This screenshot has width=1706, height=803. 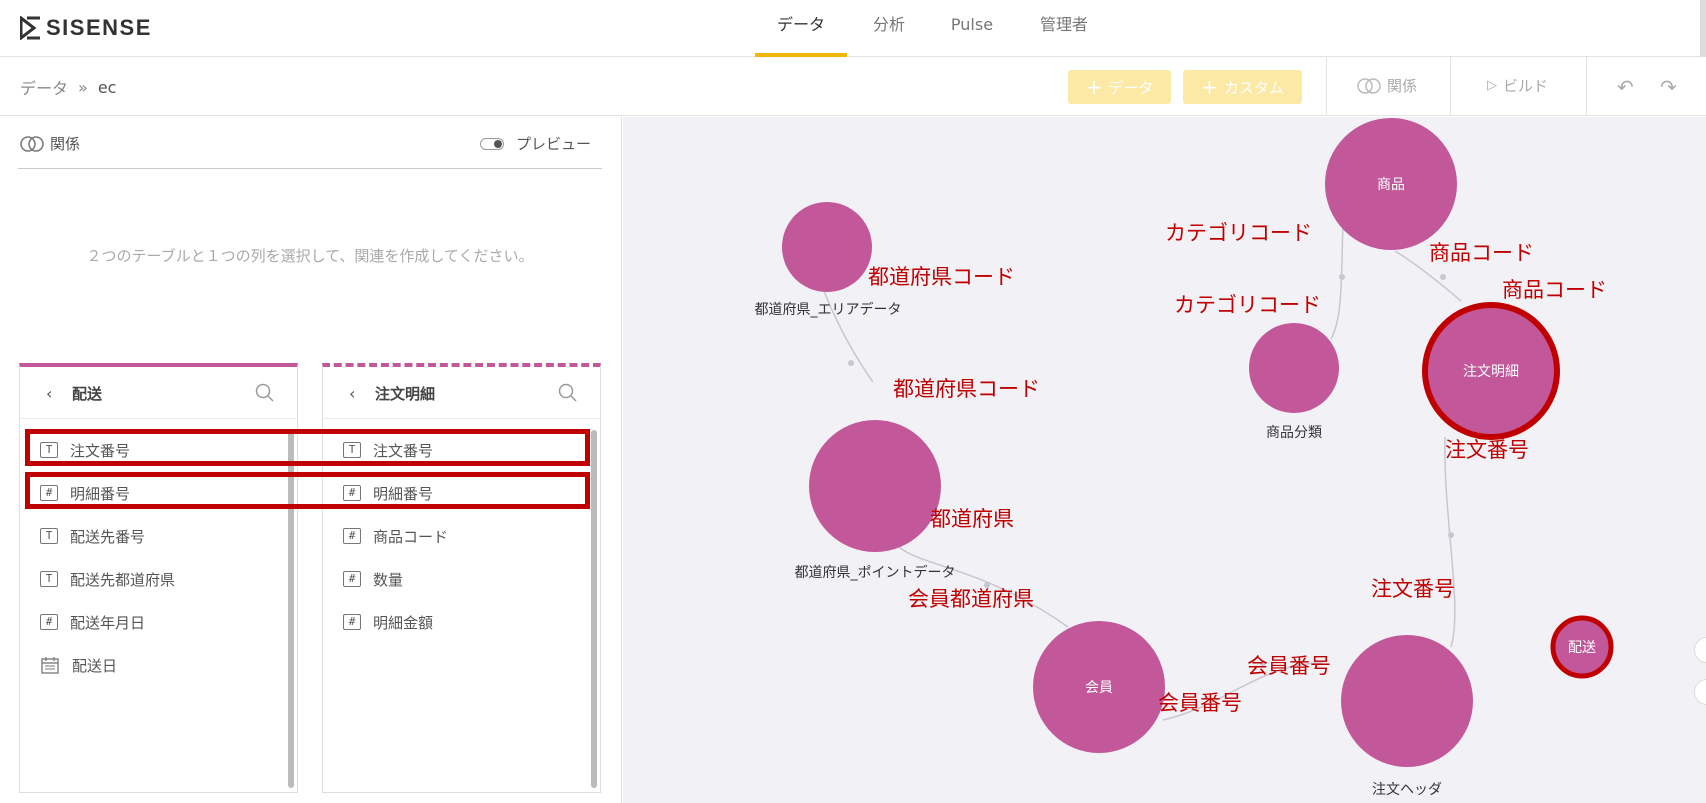 What do you see at coordinates (853, 86) in the screenshot?
I see `toolbar: データ » ec + データ + カスタム 関係 ▷ ビルド ↶ ↷` at bounding box center [853, 86].